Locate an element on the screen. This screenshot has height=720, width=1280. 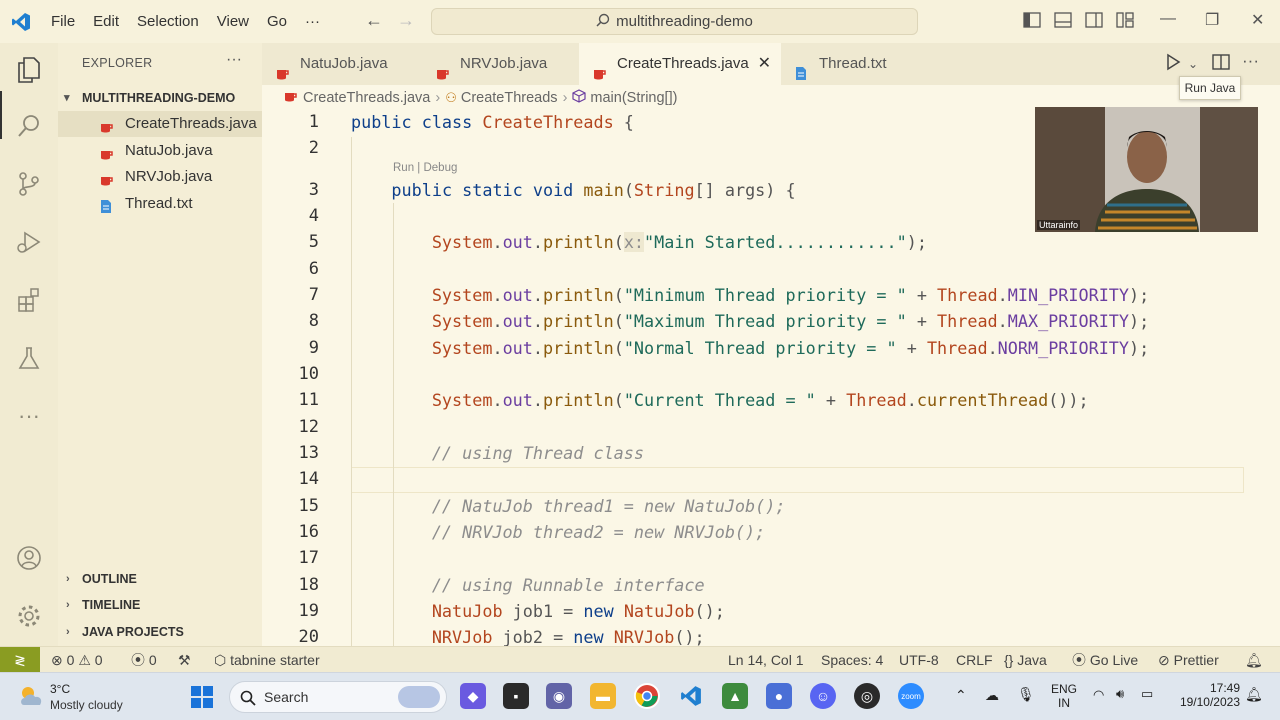
menu-edit: Edit is located at coordinates (106, 21).